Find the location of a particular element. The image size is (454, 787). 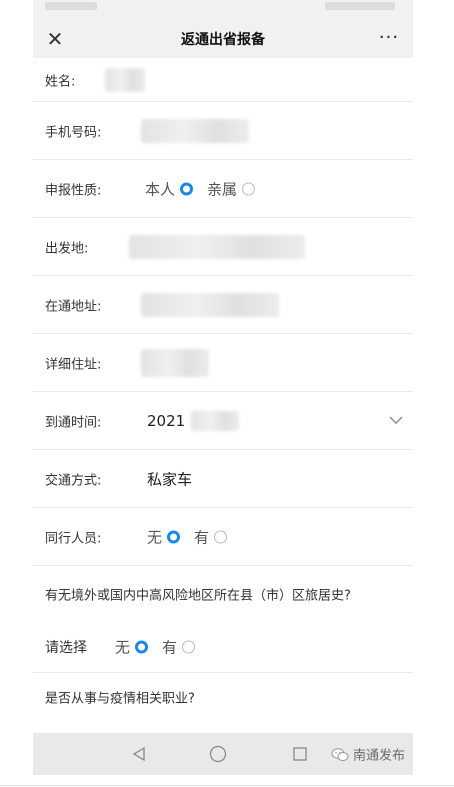

detail-address-row: 详细住址: is located at coordinates (223, 363).